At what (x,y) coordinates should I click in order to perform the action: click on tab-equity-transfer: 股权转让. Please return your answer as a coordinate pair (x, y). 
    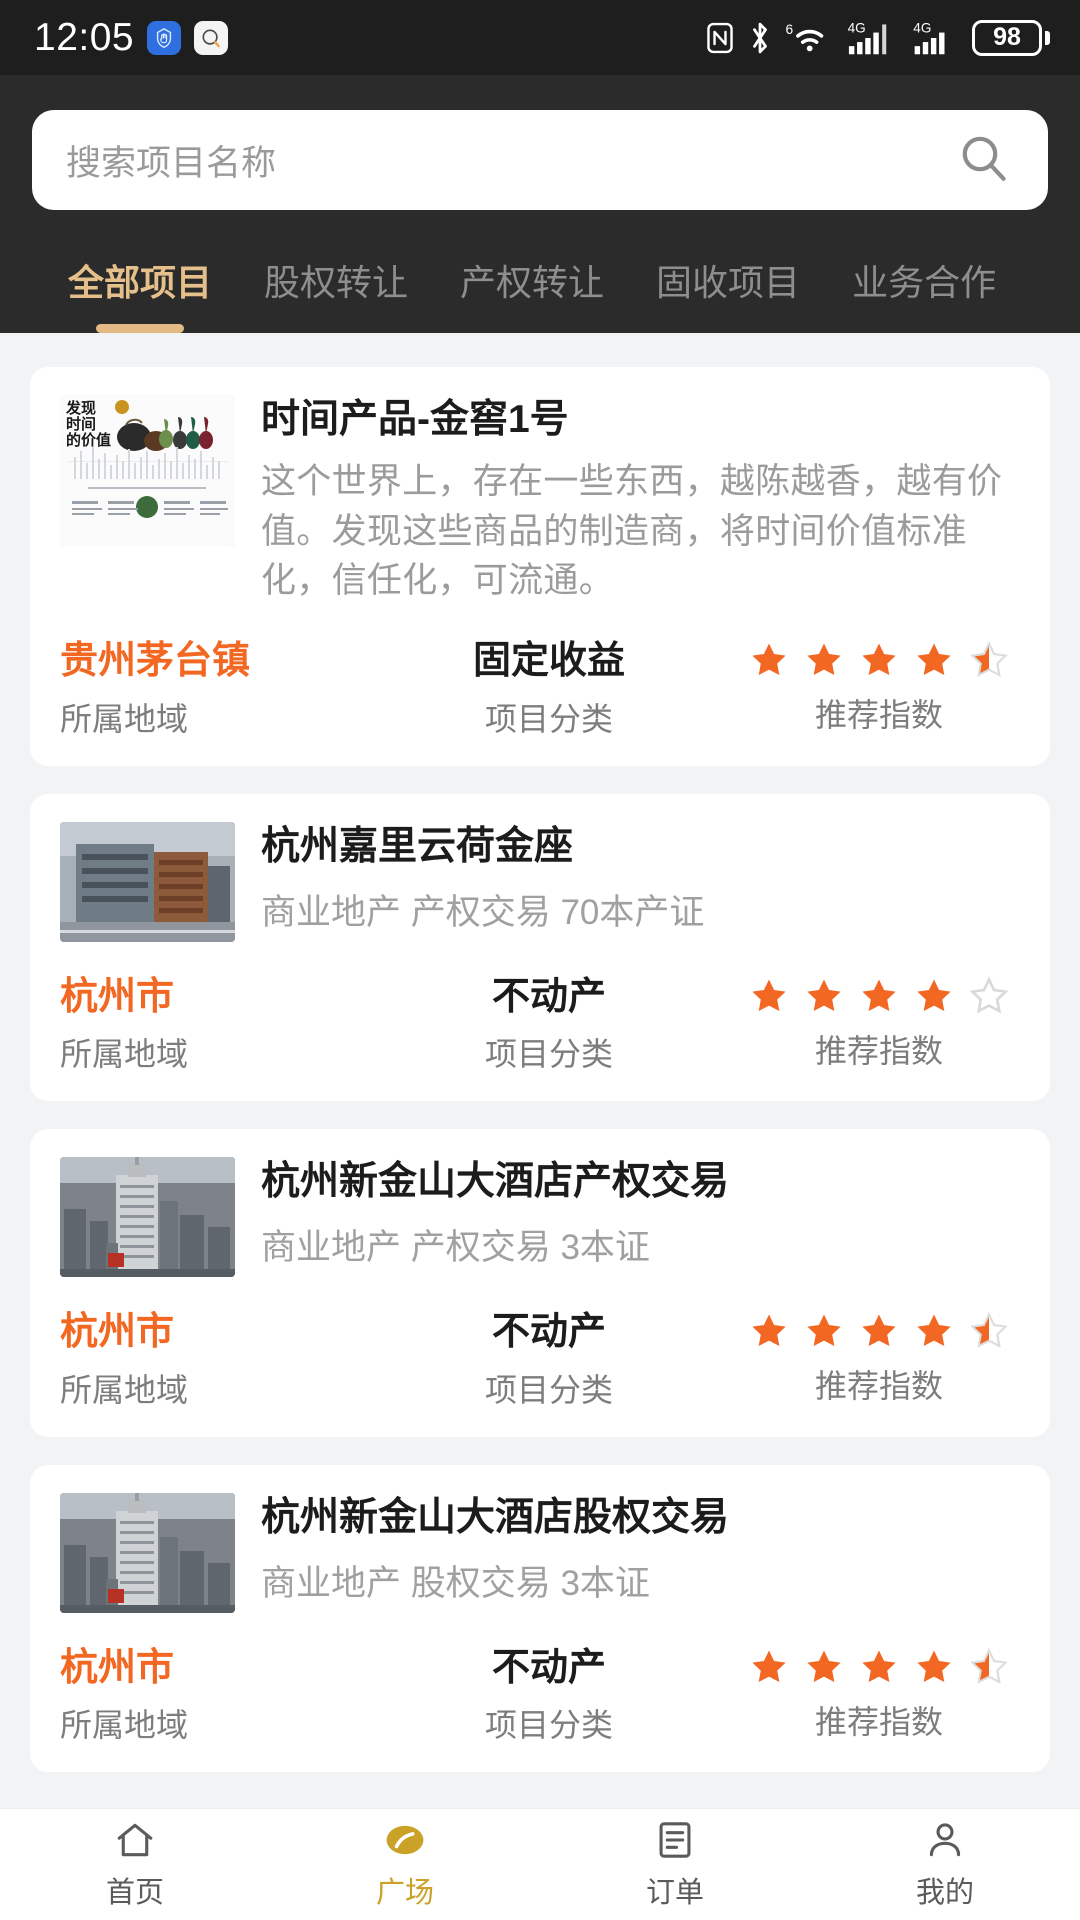
    Looking at the image, I should click on (336, 293).